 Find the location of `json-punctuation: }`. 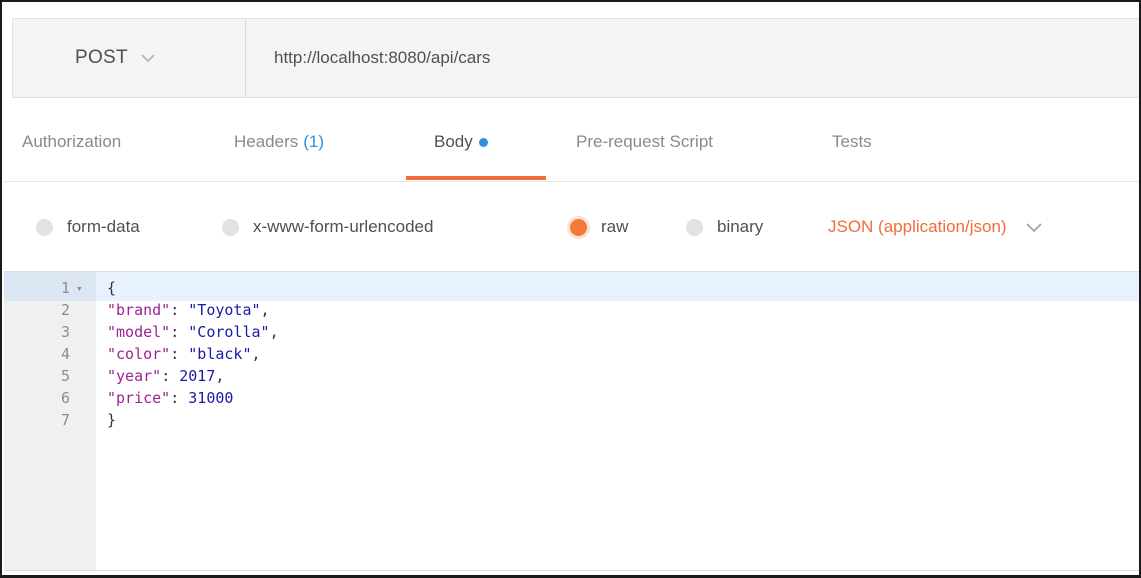

json-punctuation: } is located at coordinates (112, 420).